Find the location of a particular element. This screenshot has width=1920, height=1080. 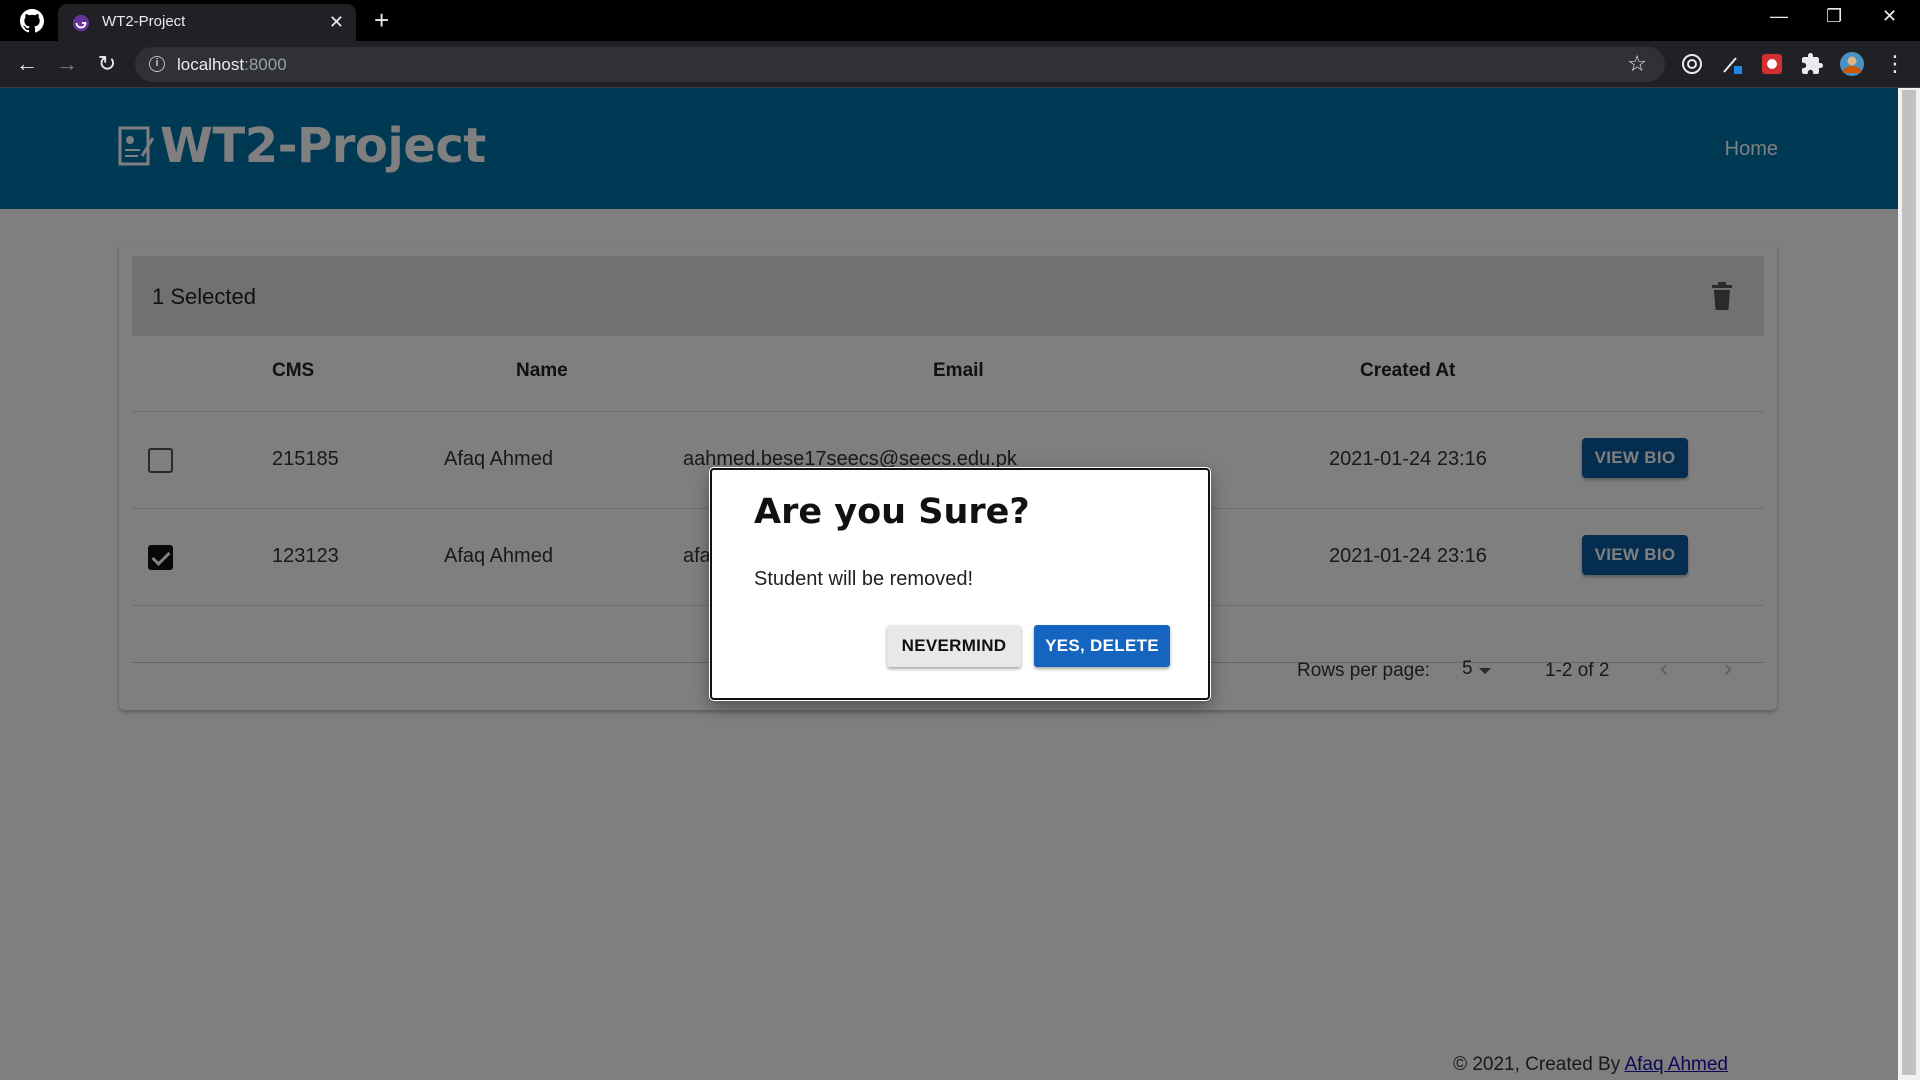

browser-menu-icon: ⋮ is located at coordinates (1895, 64).